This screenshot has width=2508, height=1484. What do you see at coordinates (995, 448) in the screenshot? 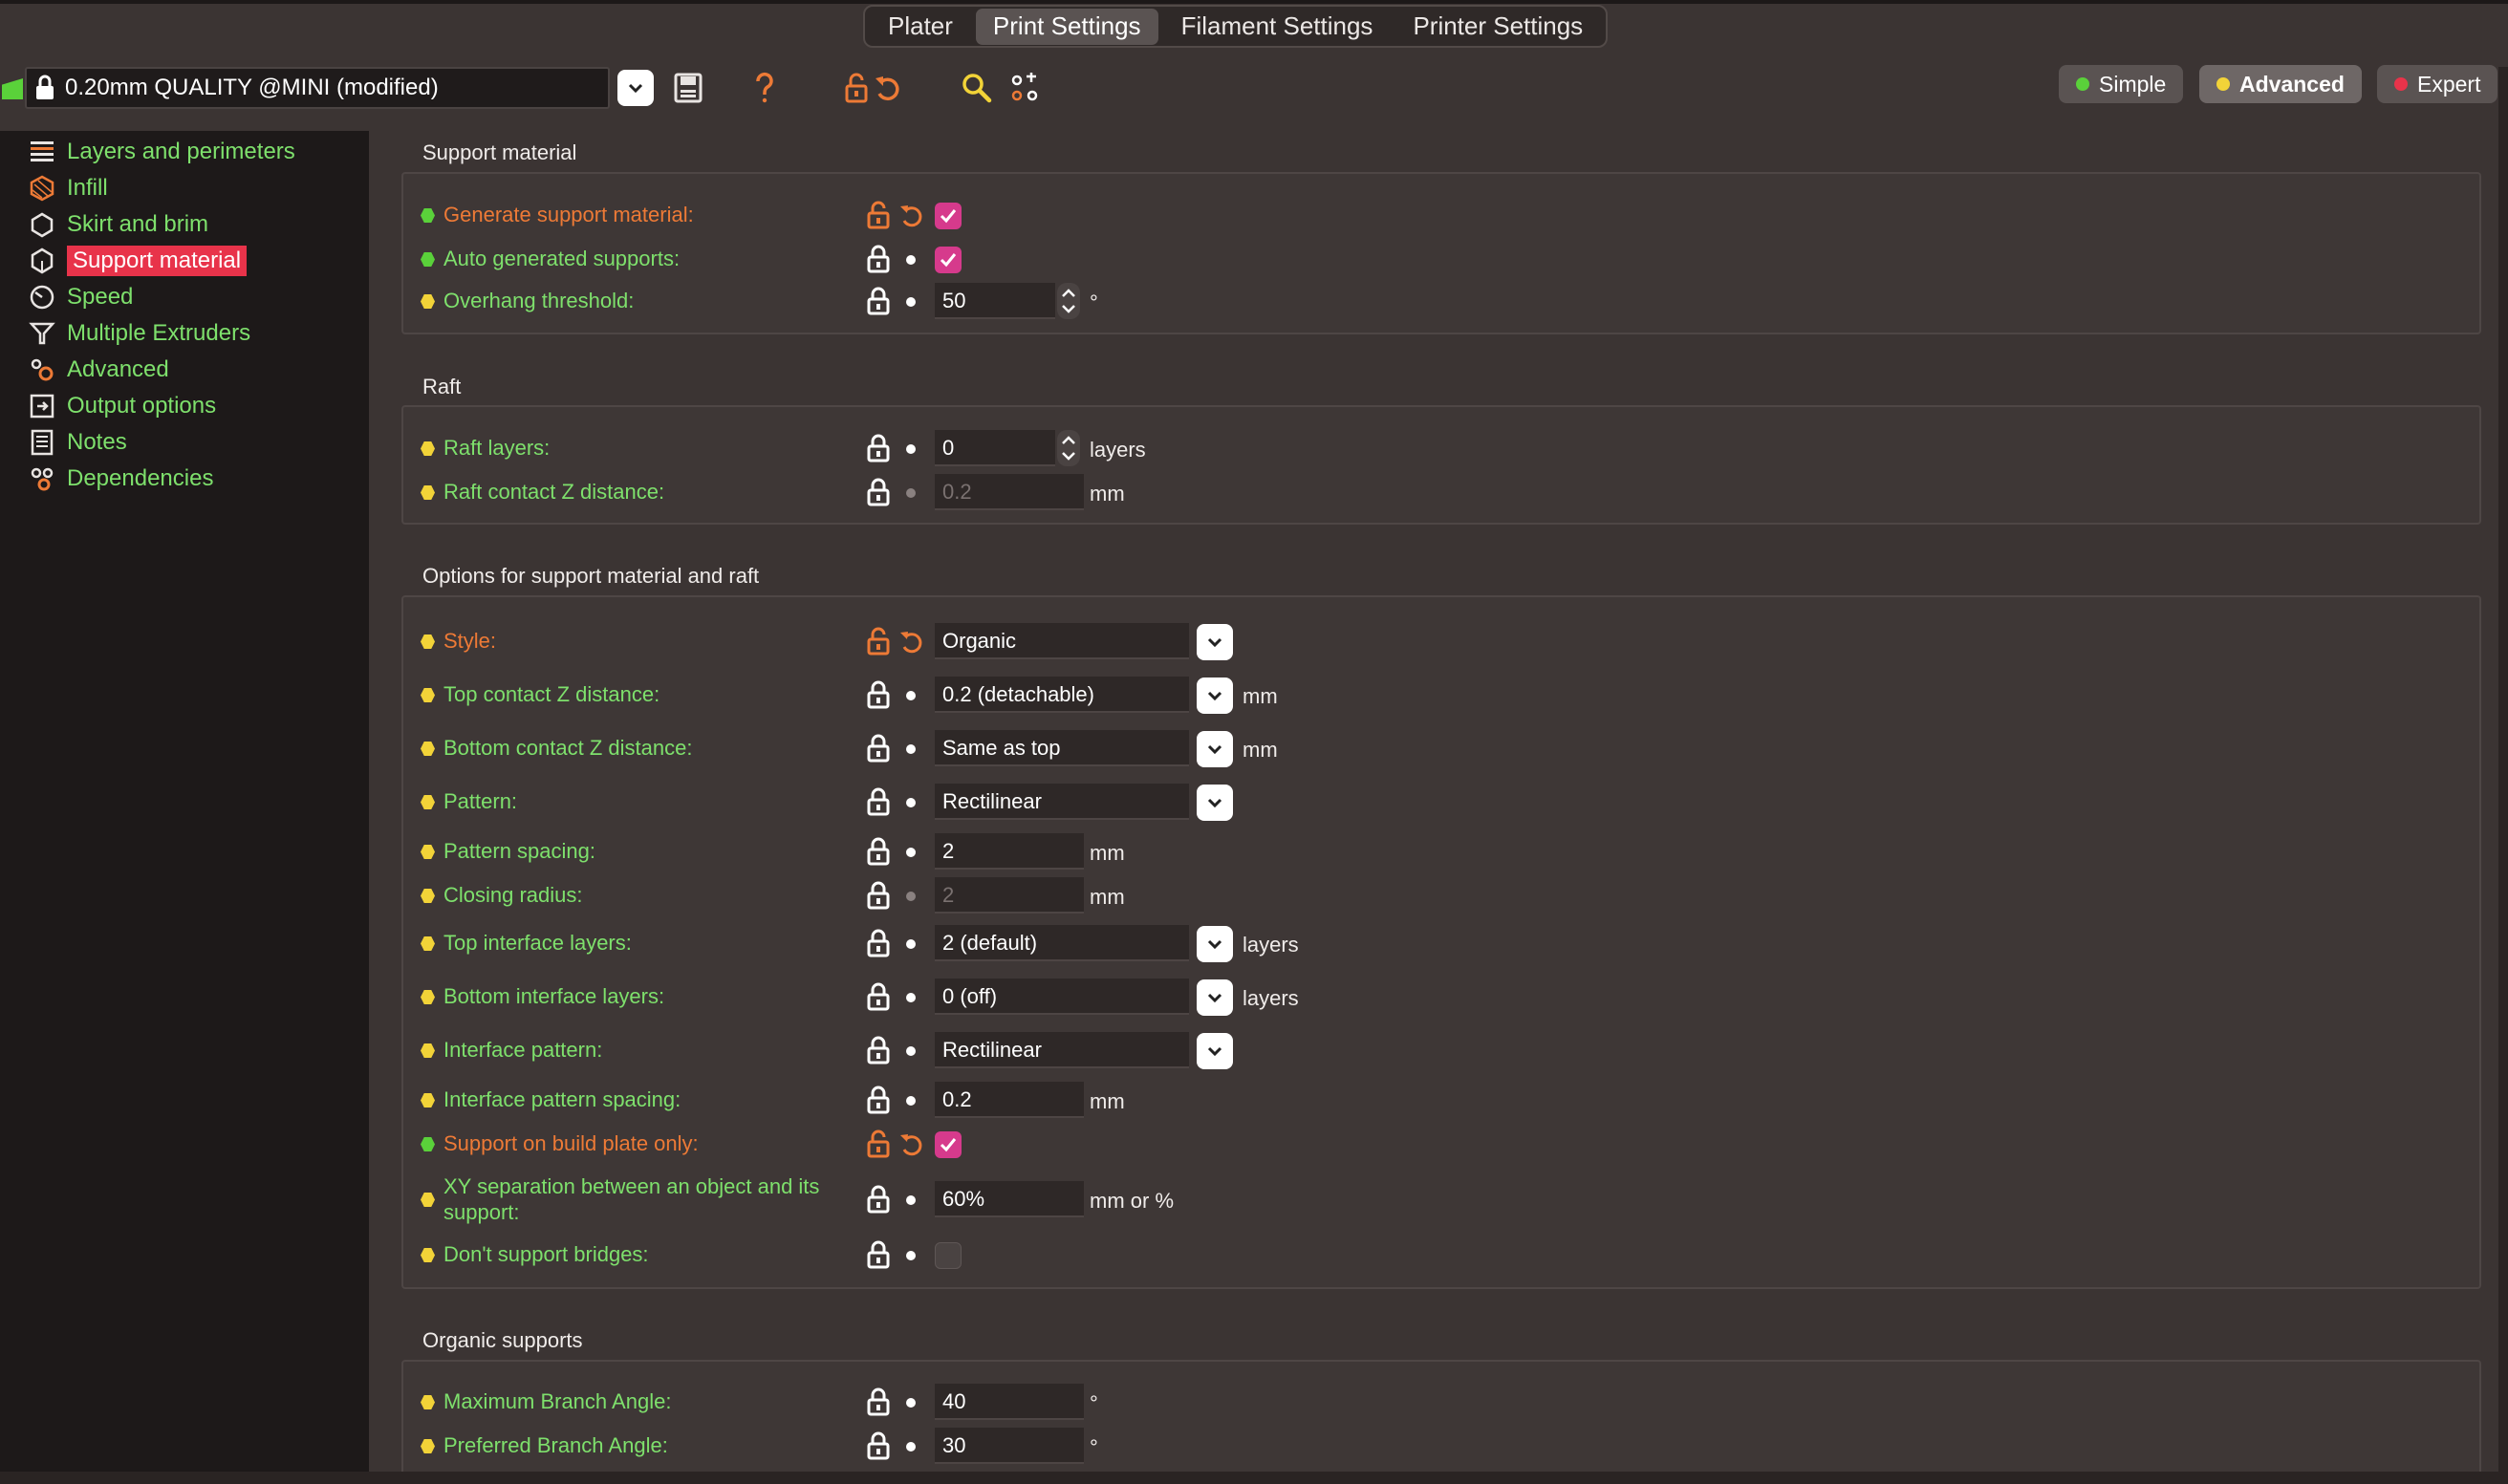
I see `raft-layers-input: 0` at bounding box center [995, 448].